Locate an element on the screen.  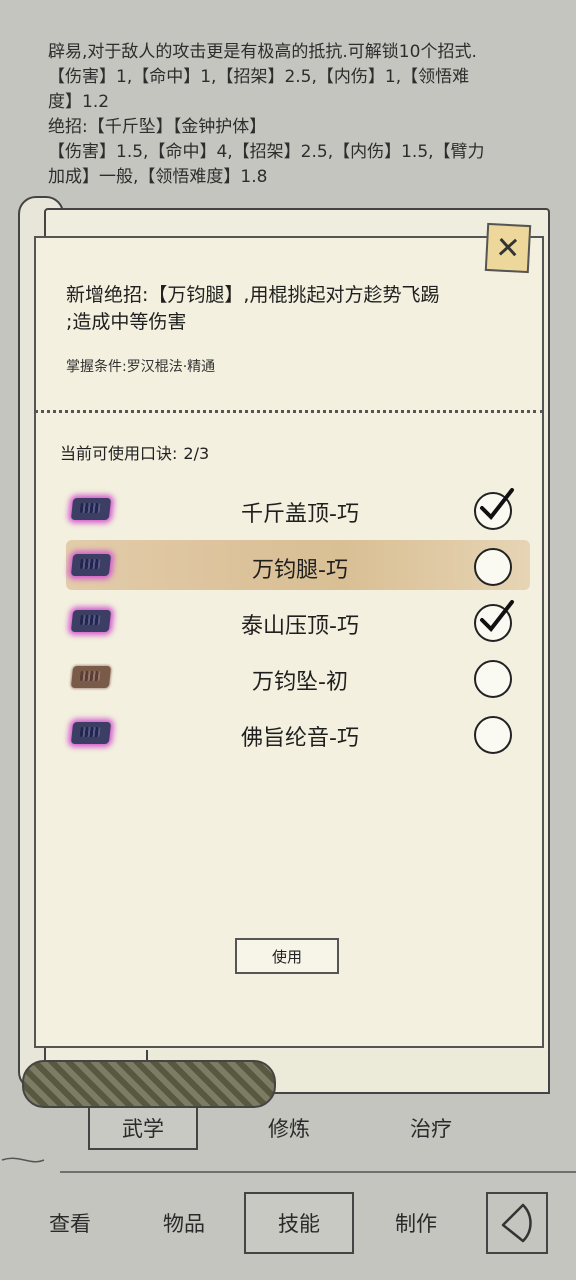
sub-tab-bar: 武学 修炼 治疗 is located at coordinates (288, 1128).